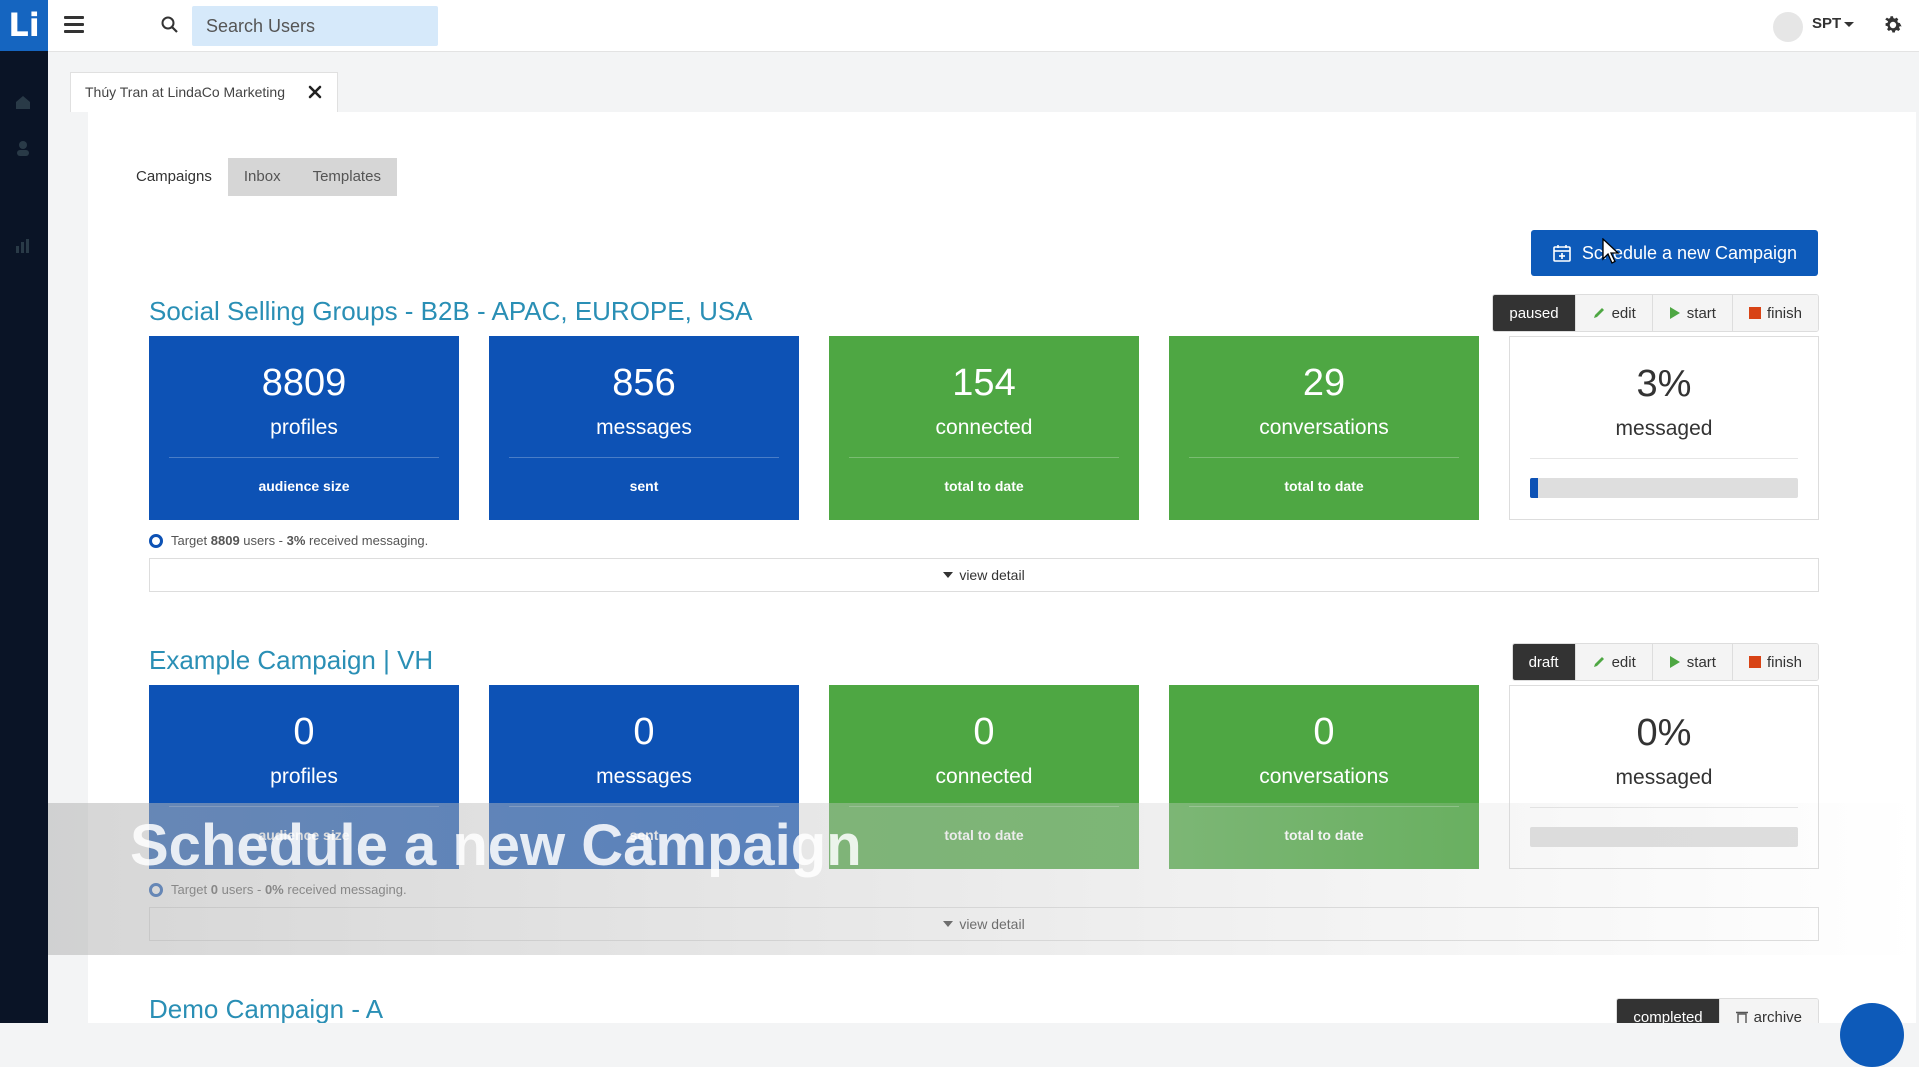 Image resolution: width=1919 pixels, height=1067 pixels. Describe the element at coordinates (23, 148) in the screenshot. I see `users-icon` at that location.